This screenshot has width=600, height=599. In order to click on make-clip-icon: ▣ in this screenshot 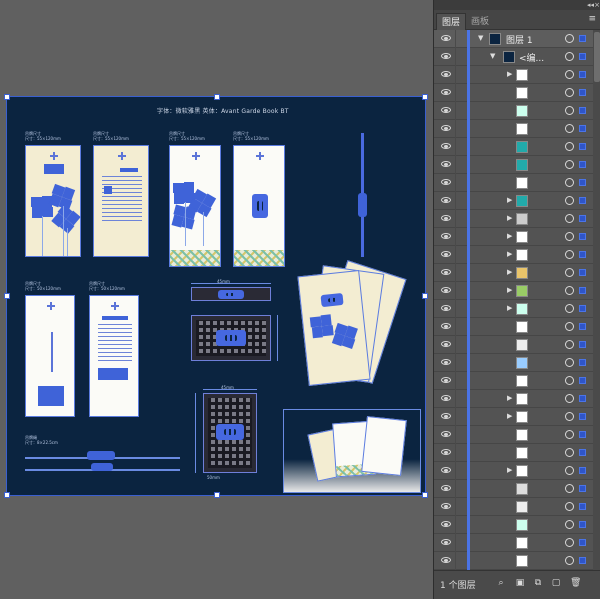, I will do `click(520, 583)`.